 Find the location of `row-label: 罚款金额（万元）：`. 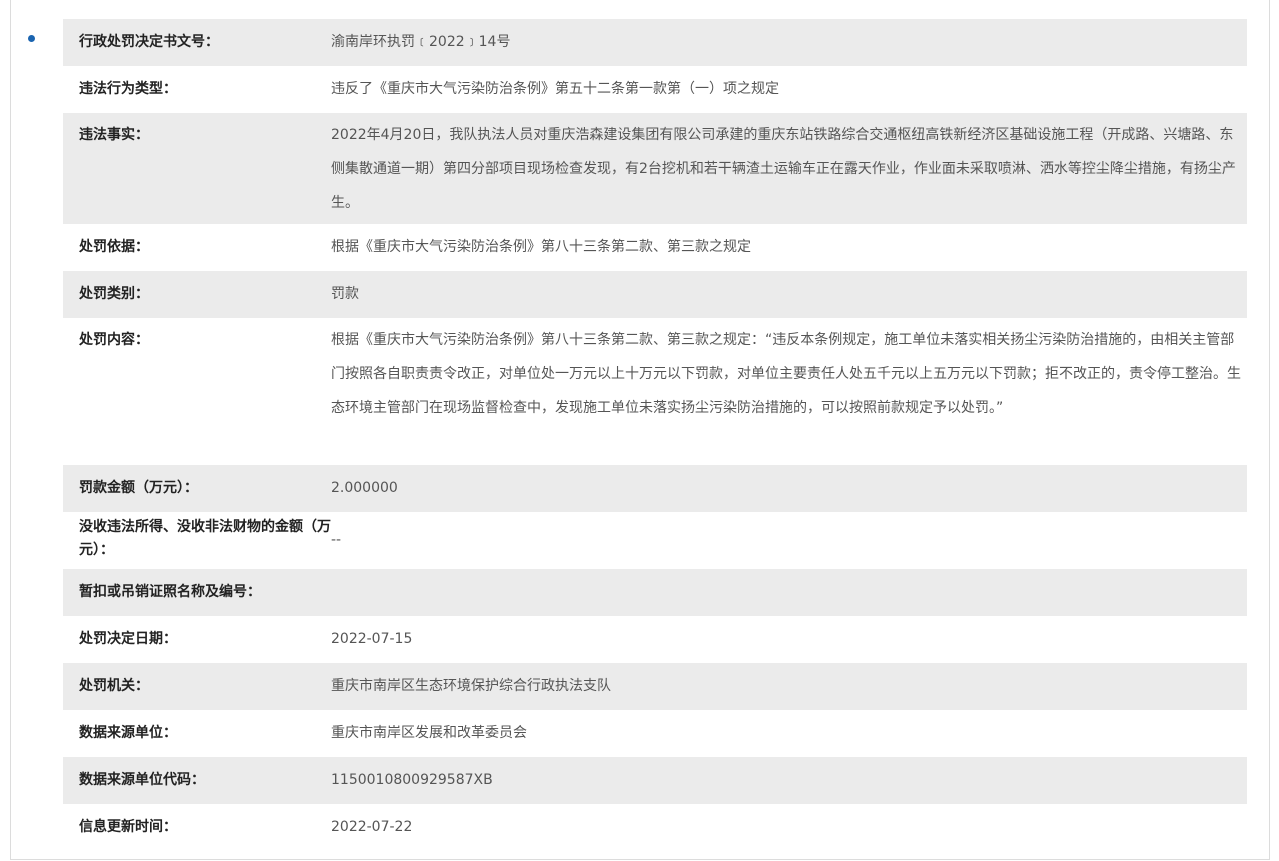

row-label: 罚款金额（万元）： is located at coordinates (138, 488).